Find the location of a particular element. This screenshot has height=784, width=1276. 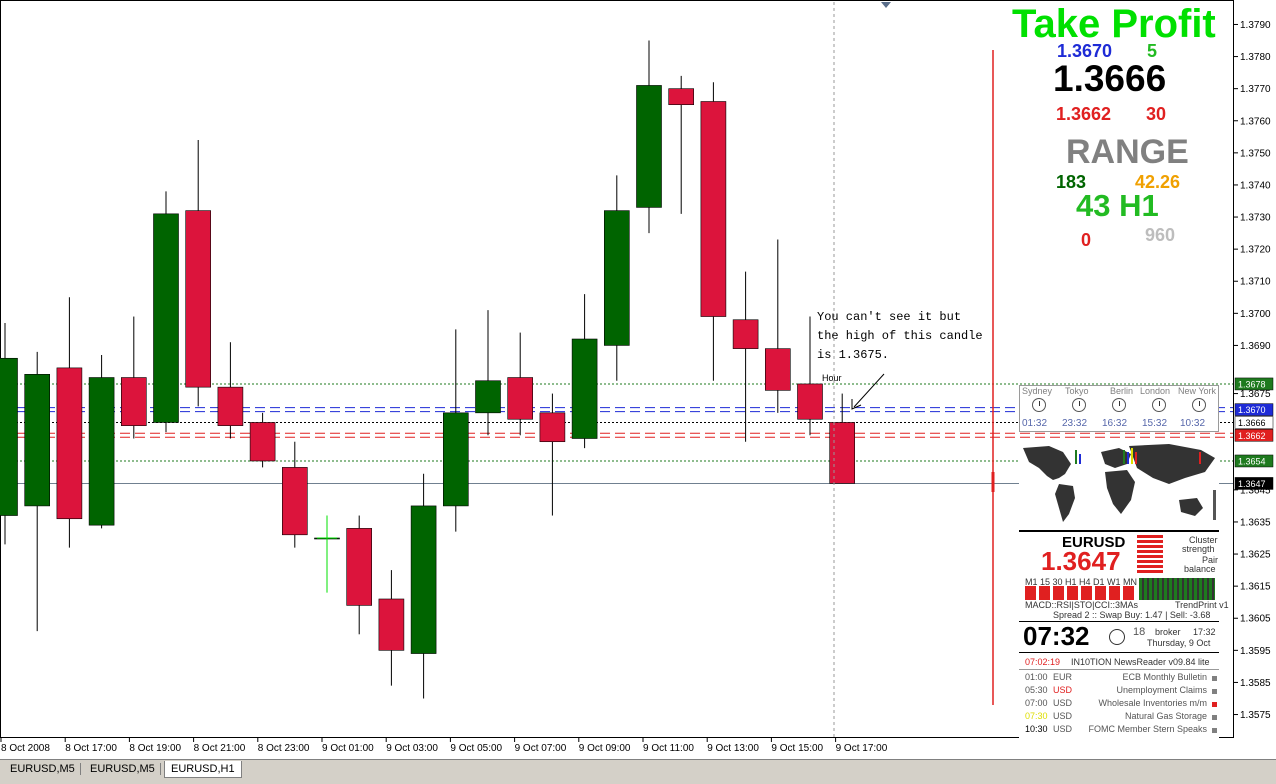

tab-eurusd-m5-2: EURUSD,M5 is located at coordinates (122, 769).